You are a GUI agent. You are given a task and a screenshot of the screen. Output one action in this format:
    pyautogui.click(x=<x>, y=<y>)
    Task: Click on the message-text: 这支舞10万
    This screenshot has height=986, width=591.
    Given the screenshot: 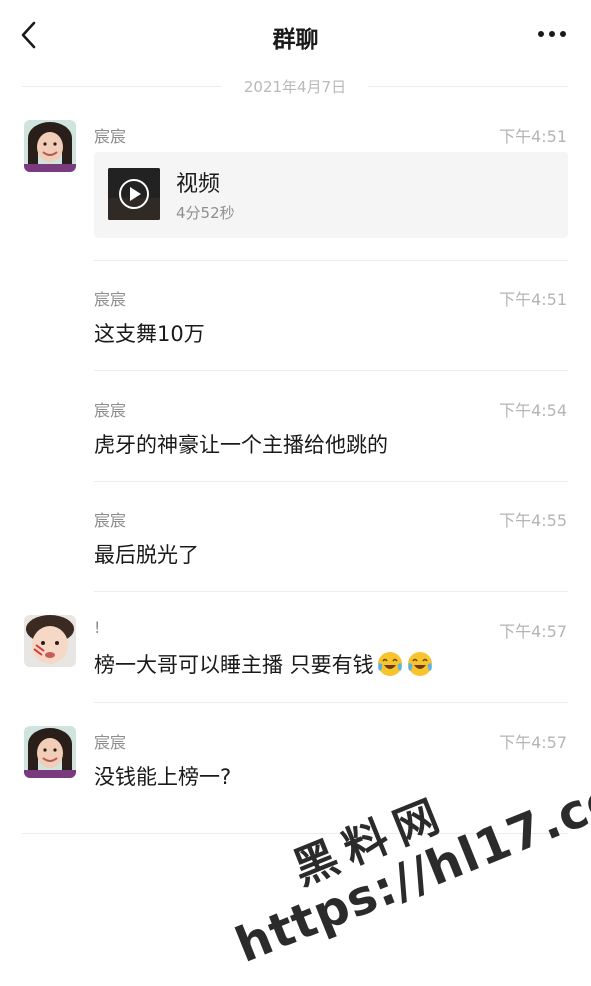 What is the action you would take?
    pyautogui.click(x=149, y=334)
    